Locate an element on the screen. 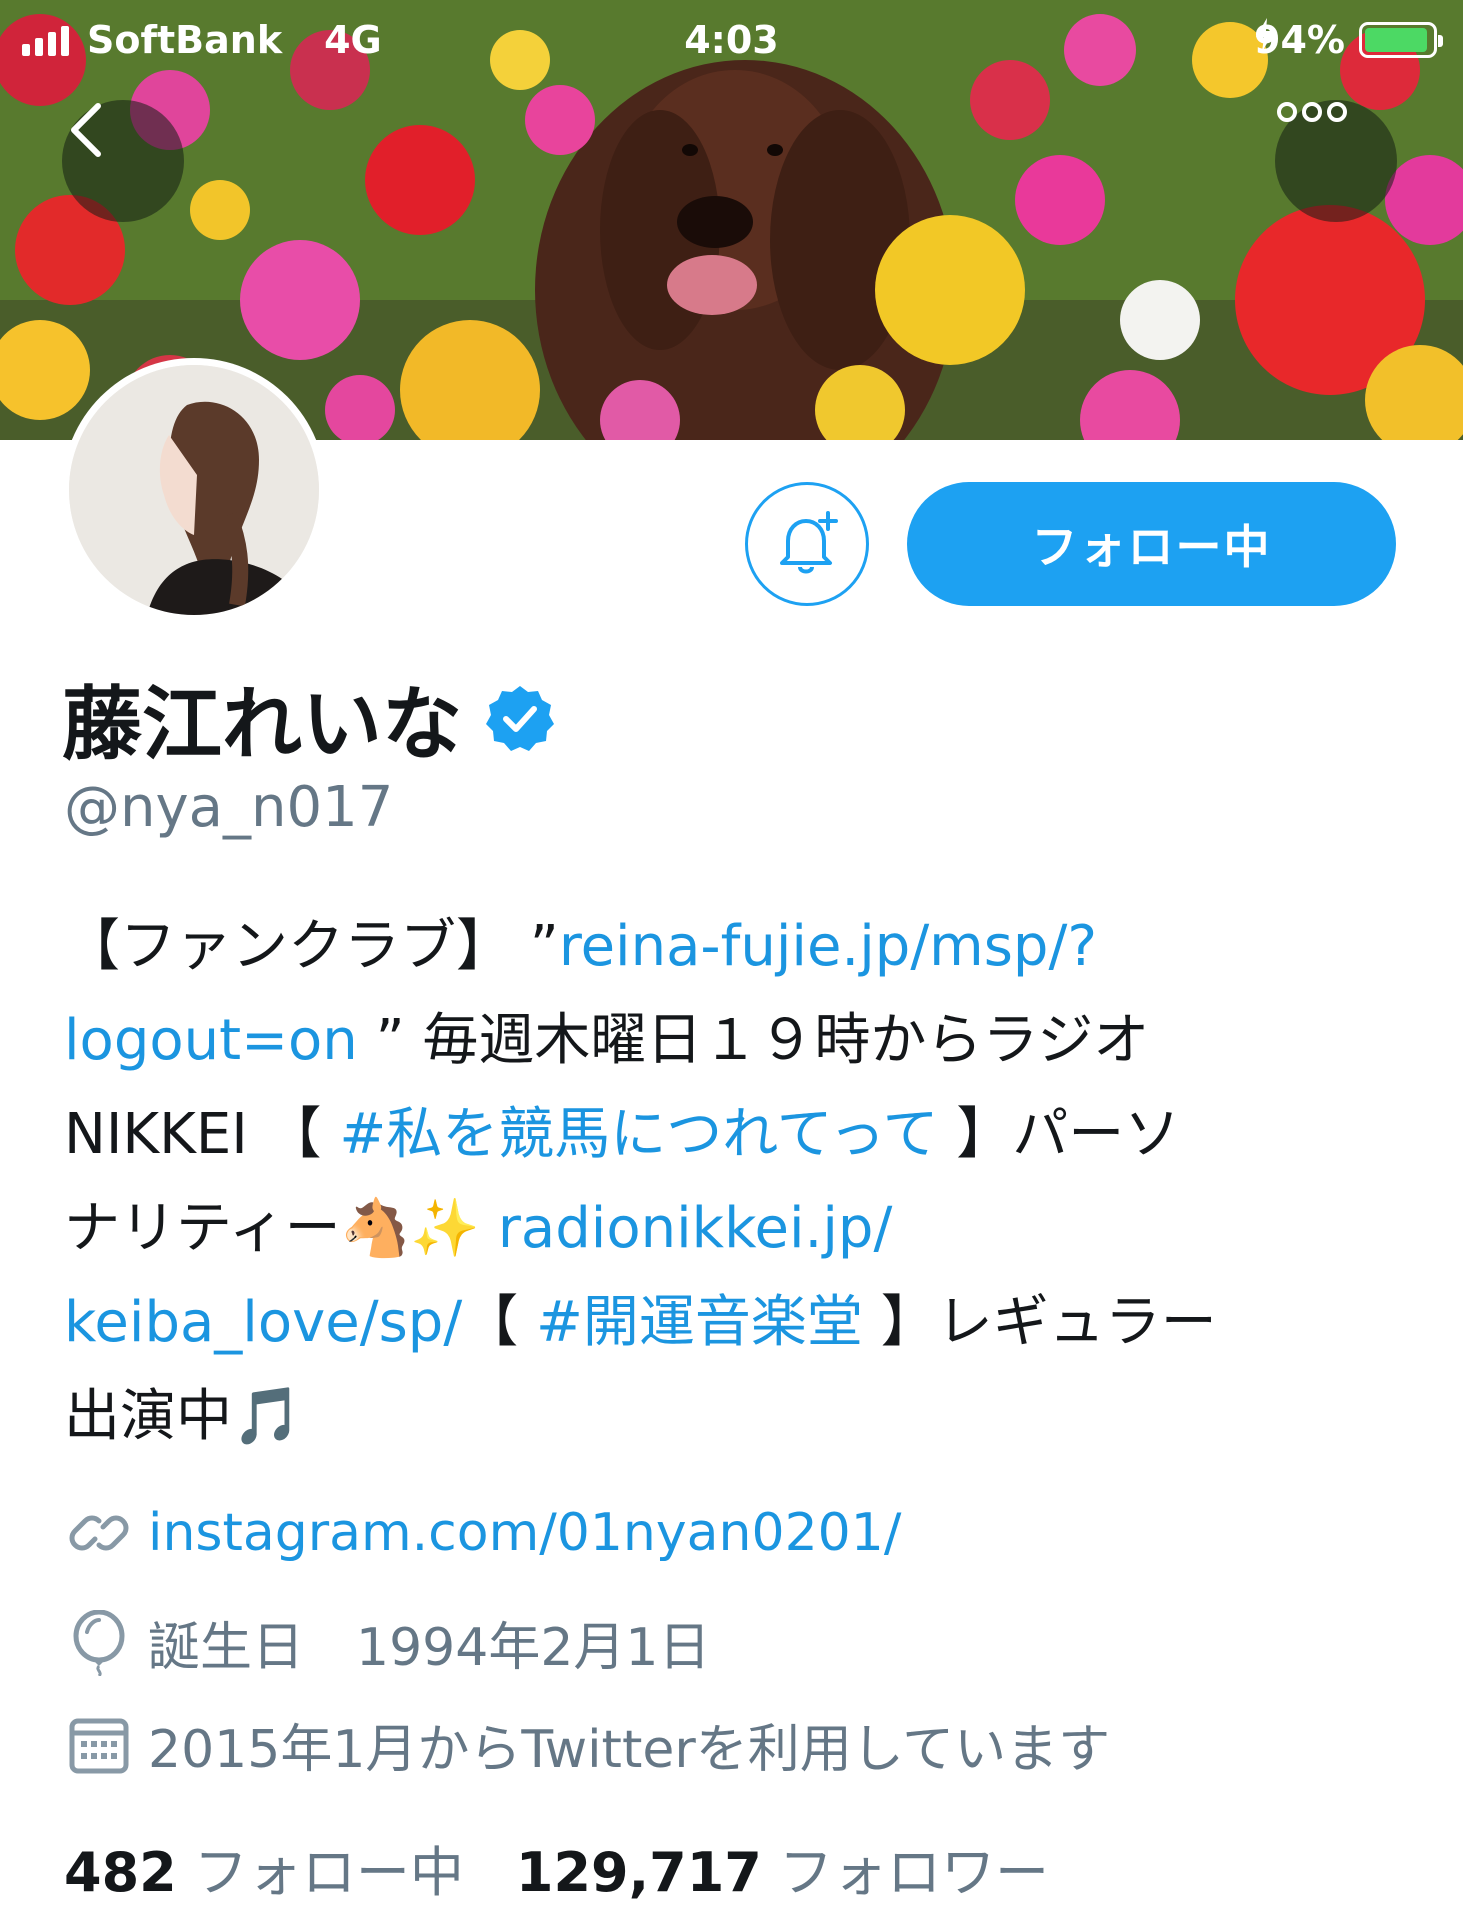  battery-icon is located at coordinates (1401, 40).